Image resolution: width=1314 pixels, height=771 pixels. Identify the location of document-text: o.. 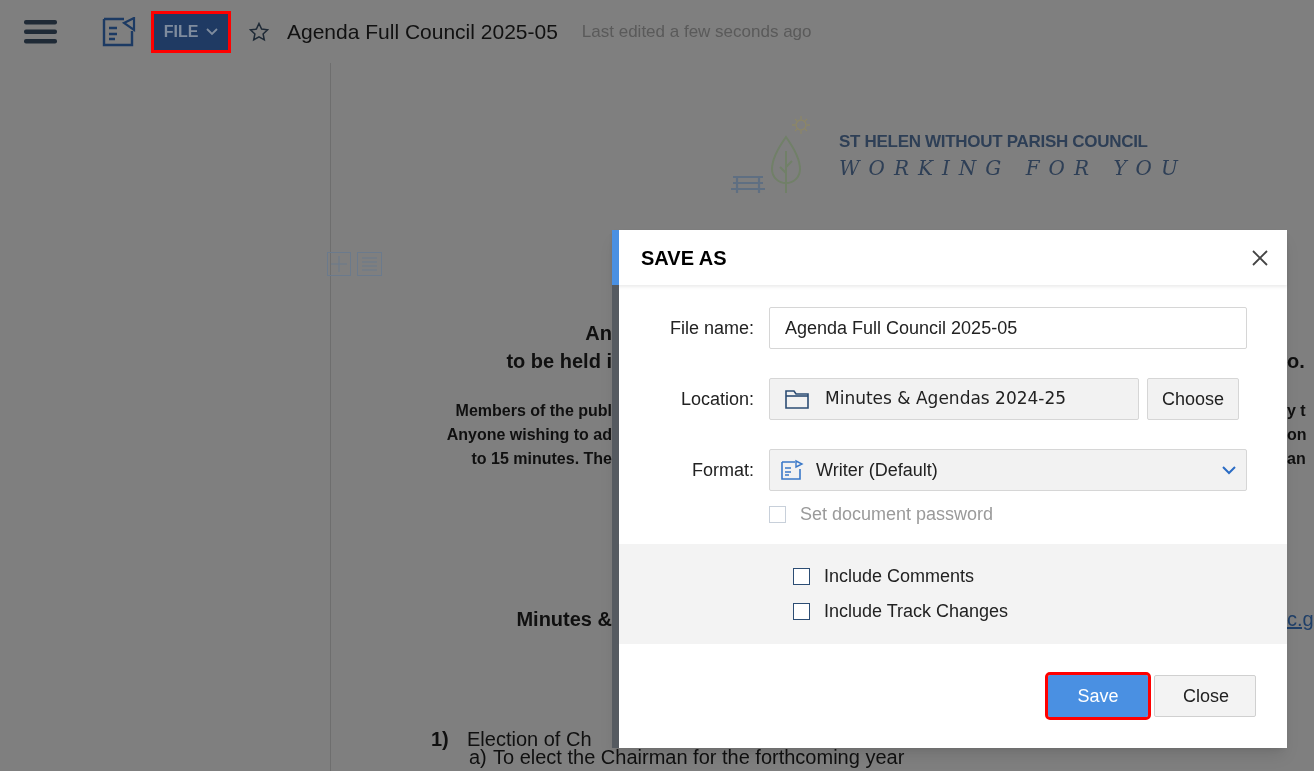
(1296, 361).